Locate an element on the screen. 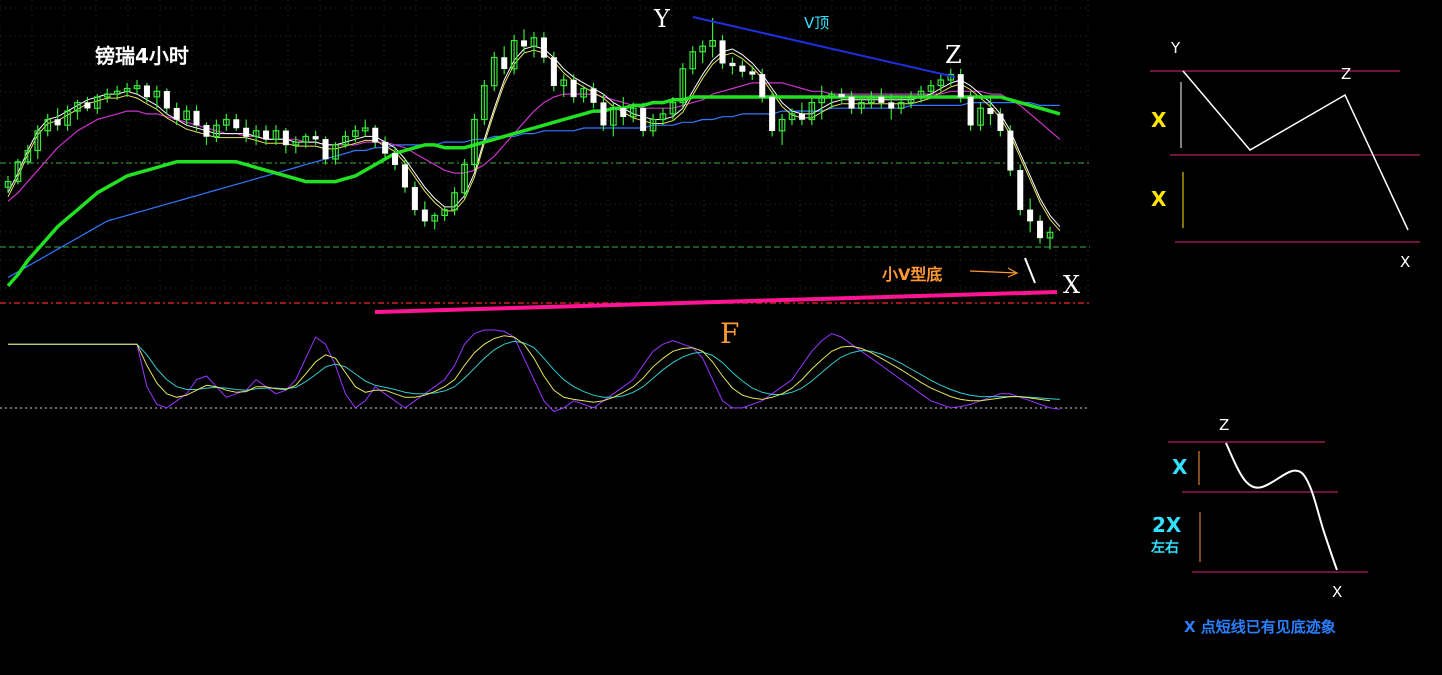 Image resolution: width=1442 pixels, height=675 pixels. z-point-label: Z is located at coordinates (953, 55).